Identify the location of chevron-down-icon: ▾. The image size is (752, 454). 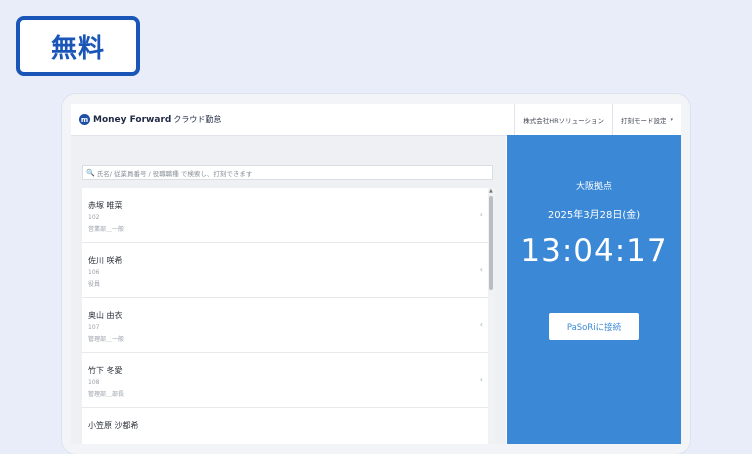
(671, 119).